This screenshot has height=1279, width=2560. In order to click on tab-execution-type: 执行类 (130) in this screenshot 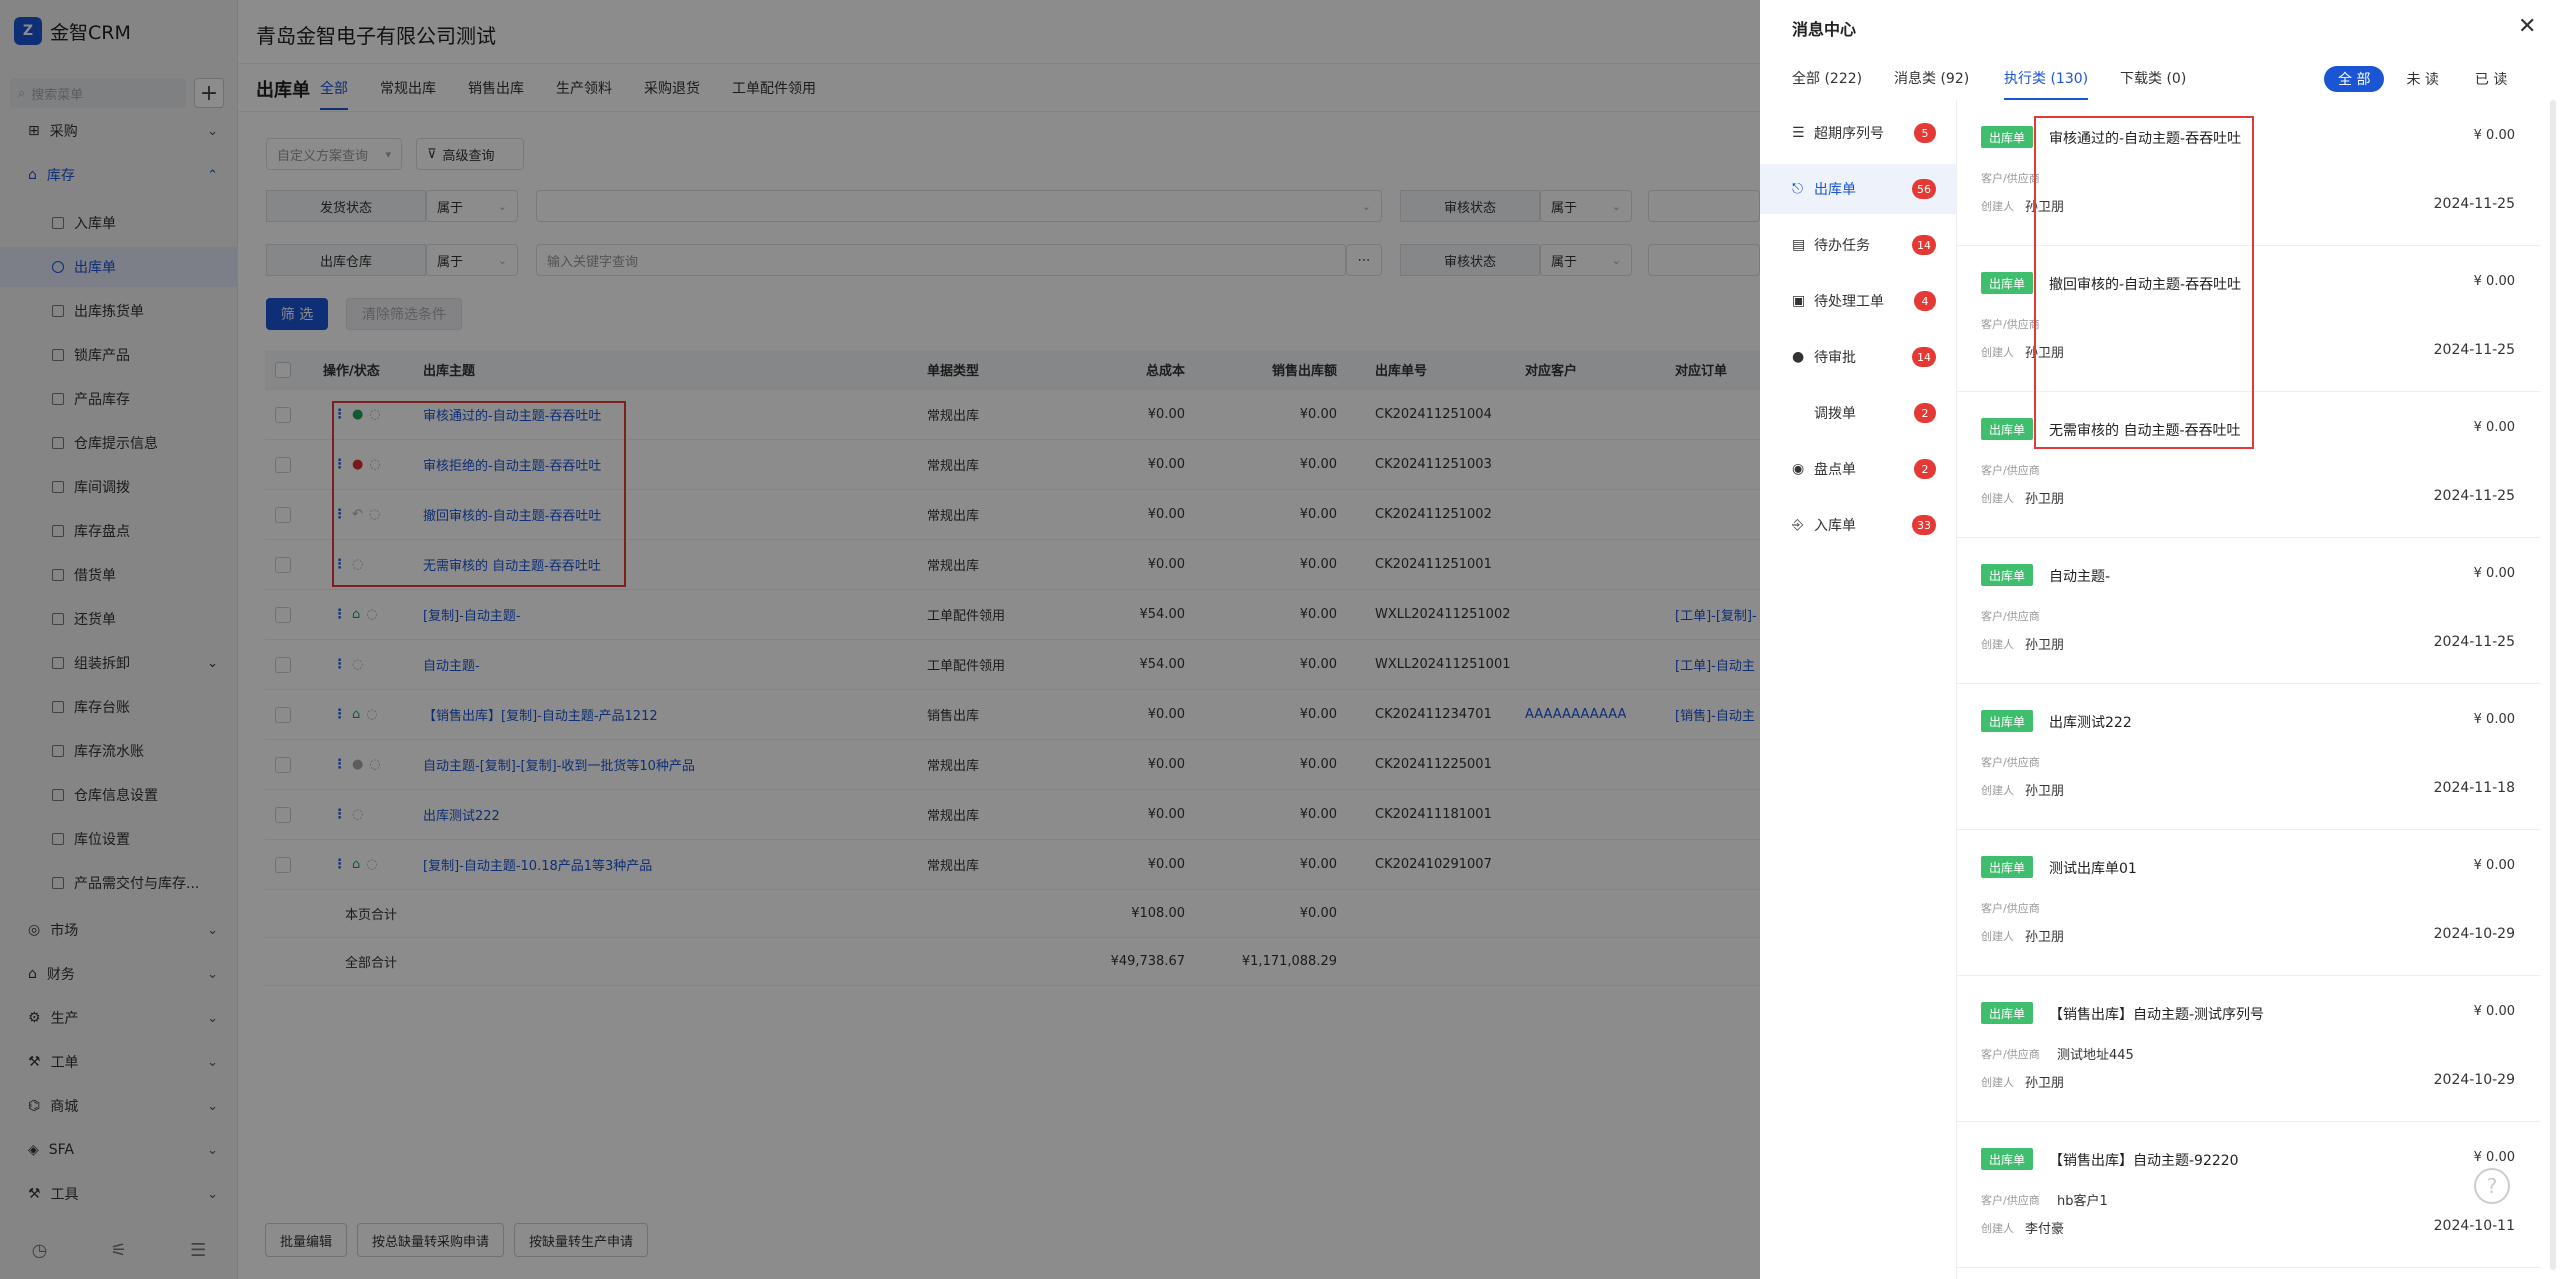, I will do `click(2046, 84)`.